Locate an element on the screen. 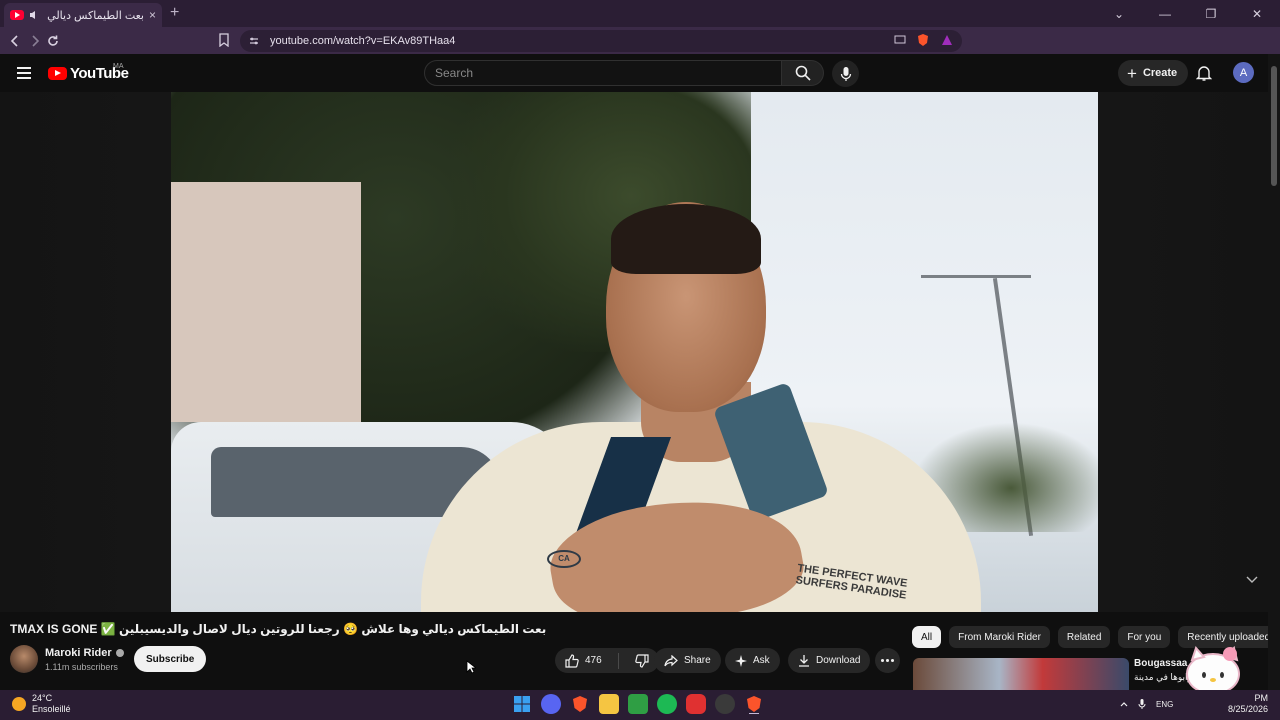 The height and width of the screenshot is (720, 1280). url-text: youtube.com/watch?v=EKAv89THaa4 is located at coordinates (362, 41).